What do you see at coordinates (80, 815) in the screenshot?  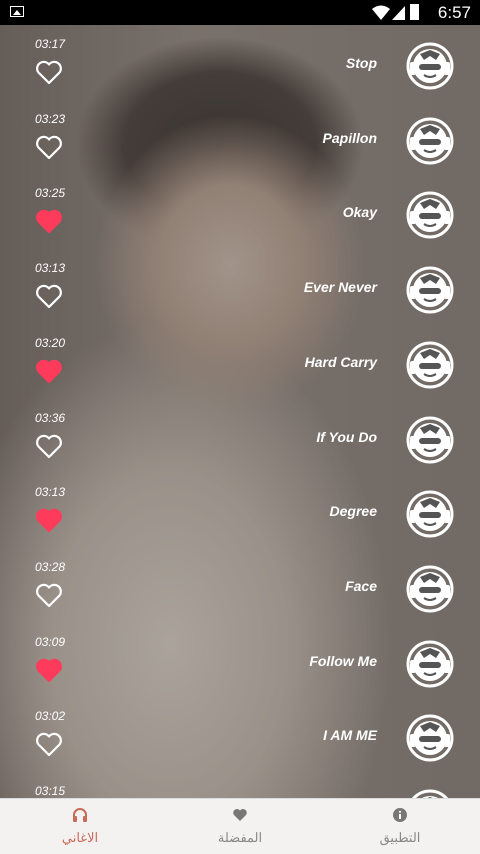 I see `headphones-icon` at bounding box center [80, 815].